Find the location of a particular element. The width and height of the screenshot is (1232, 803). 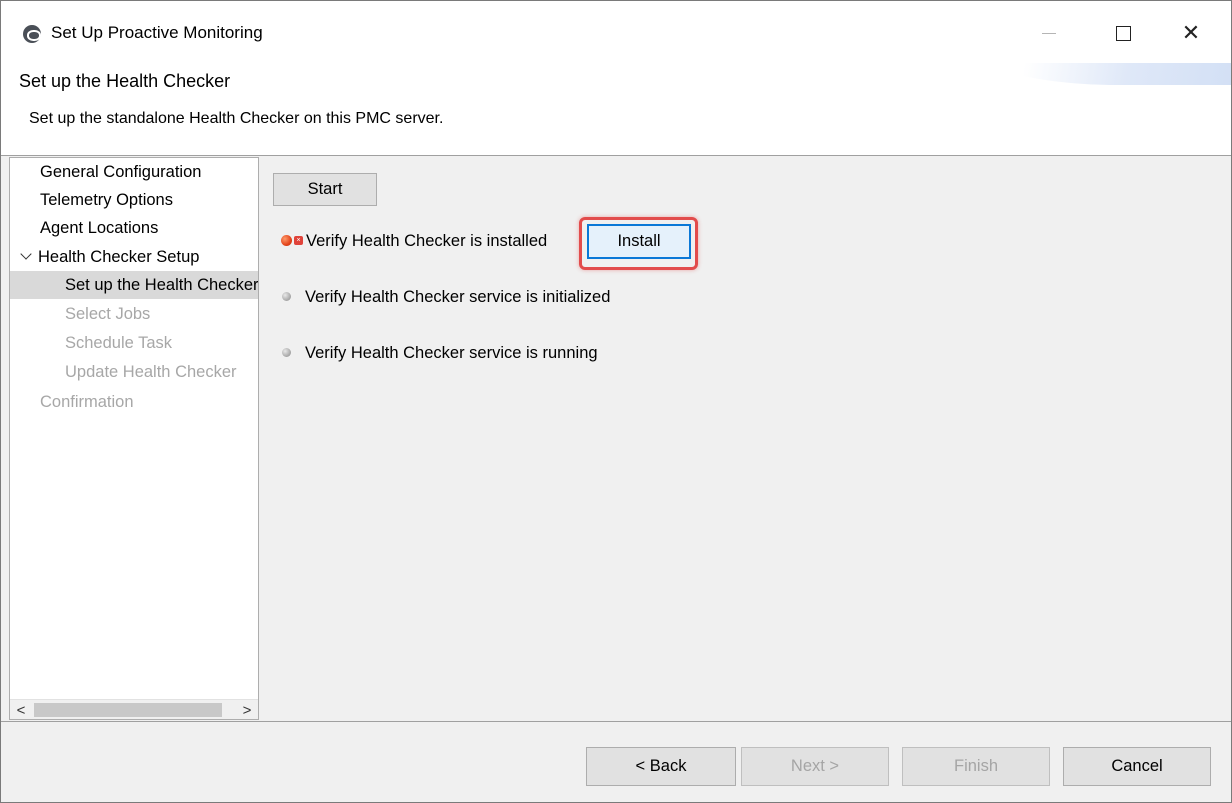

nav-item-label: Telemetry Options is located at coordinates (106, 200).